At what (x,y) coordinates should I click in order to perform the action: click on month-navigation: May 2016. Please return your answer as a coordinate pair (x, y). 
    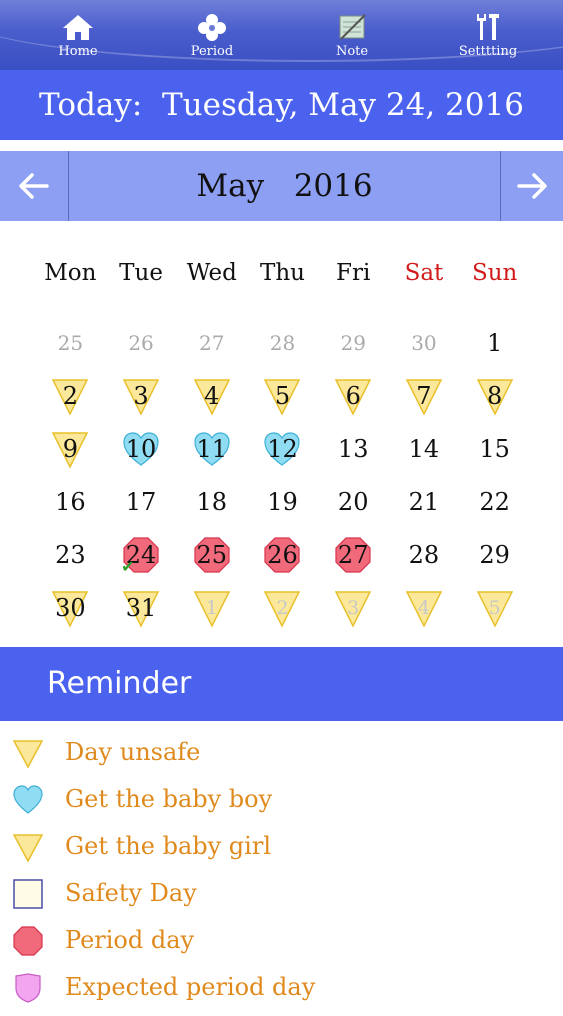
    Looking at the image, I should click on (281, 186).